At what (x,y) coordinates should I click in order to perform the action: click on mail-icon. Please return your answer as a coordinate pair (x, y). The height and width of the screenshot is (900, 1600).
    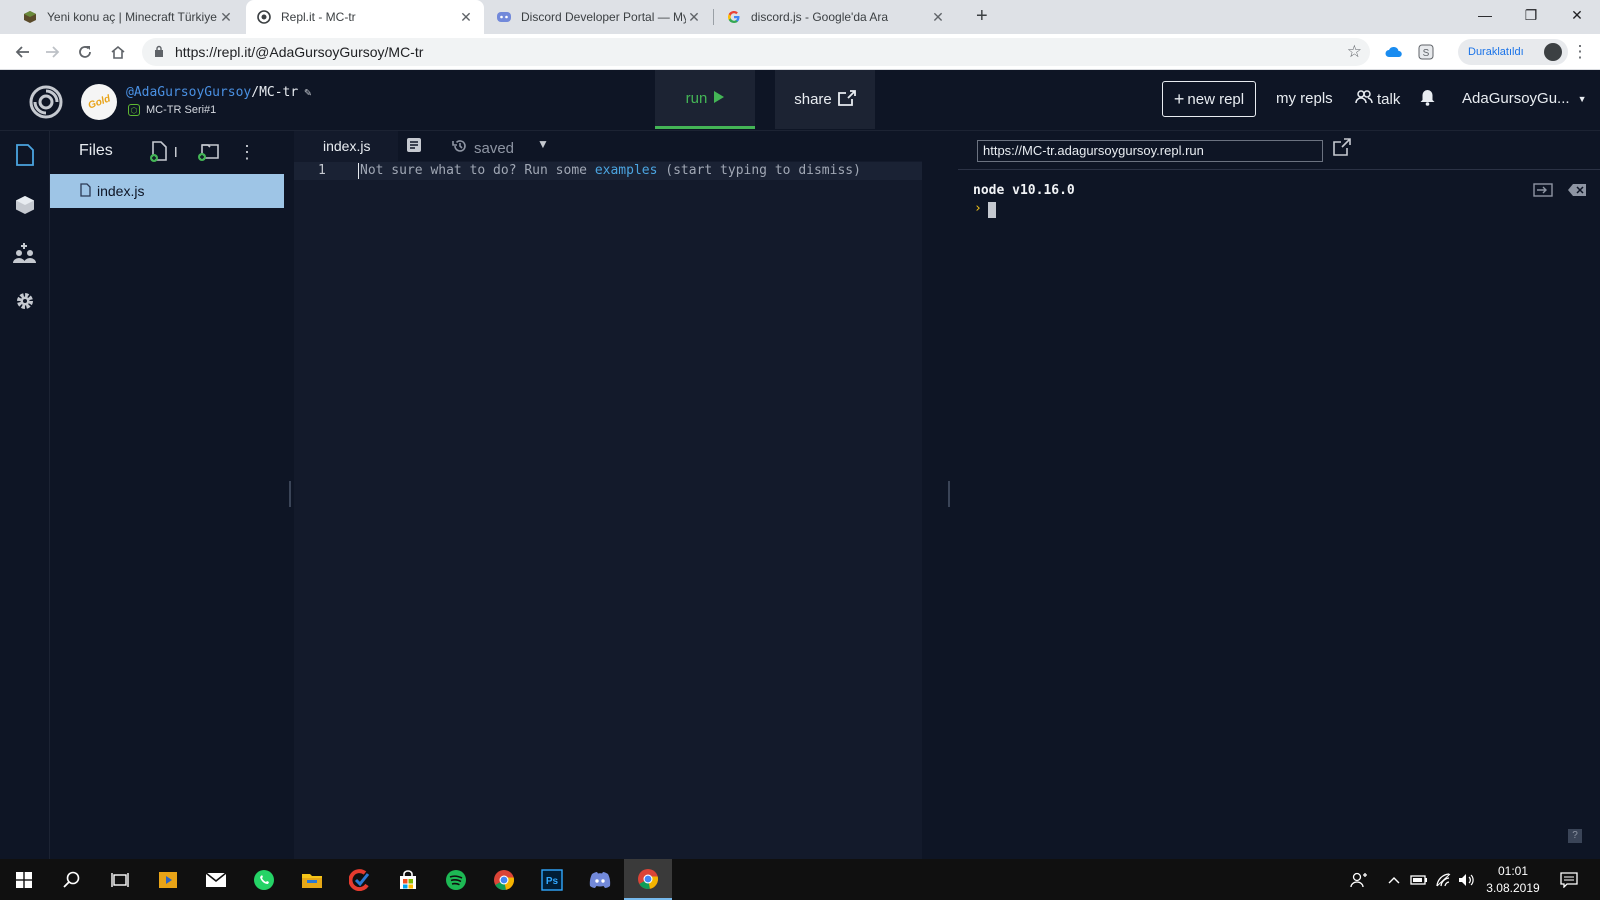
    Looking at the image, I should click on (216, 879).